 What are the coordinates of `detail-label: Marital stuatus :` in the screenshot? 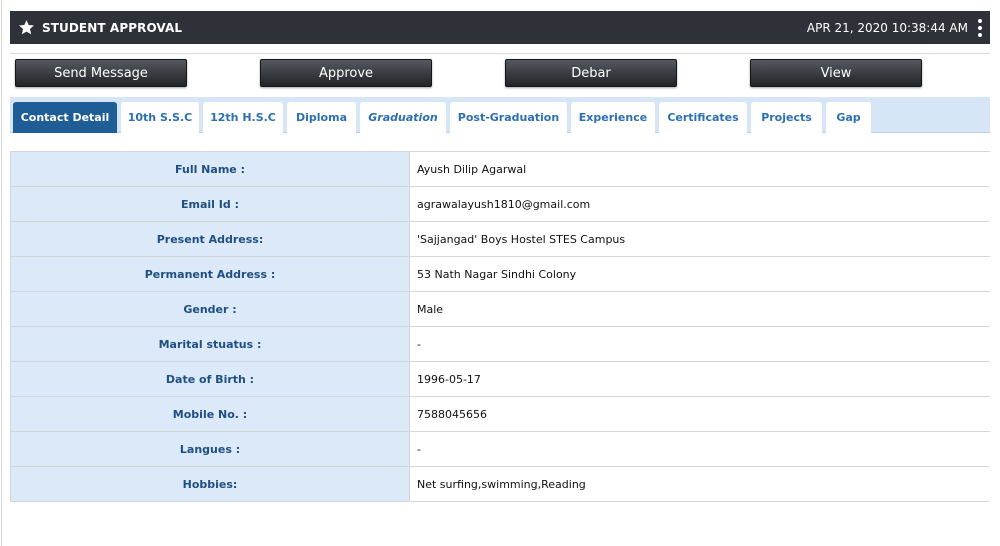 It's located at (210, 344).